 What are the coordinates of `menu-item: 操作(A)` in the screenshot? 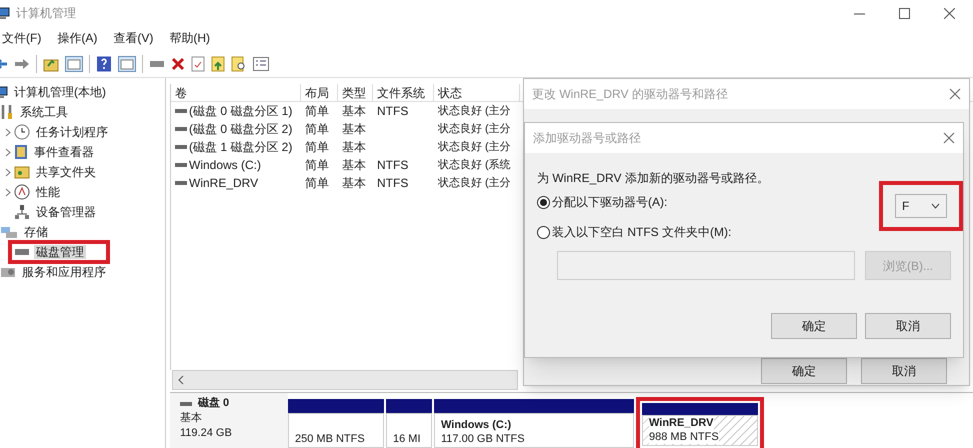 It's located at (77, 38).